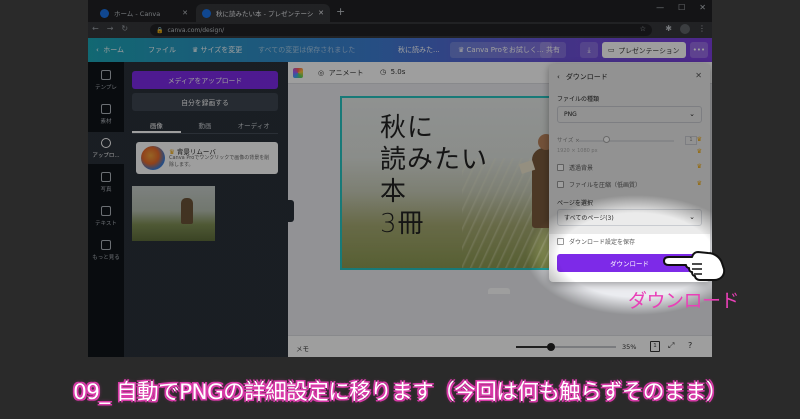  Describe the element at coordinates (124, 28) in the screenshot. I see `reload-icon: ↻` at that location.